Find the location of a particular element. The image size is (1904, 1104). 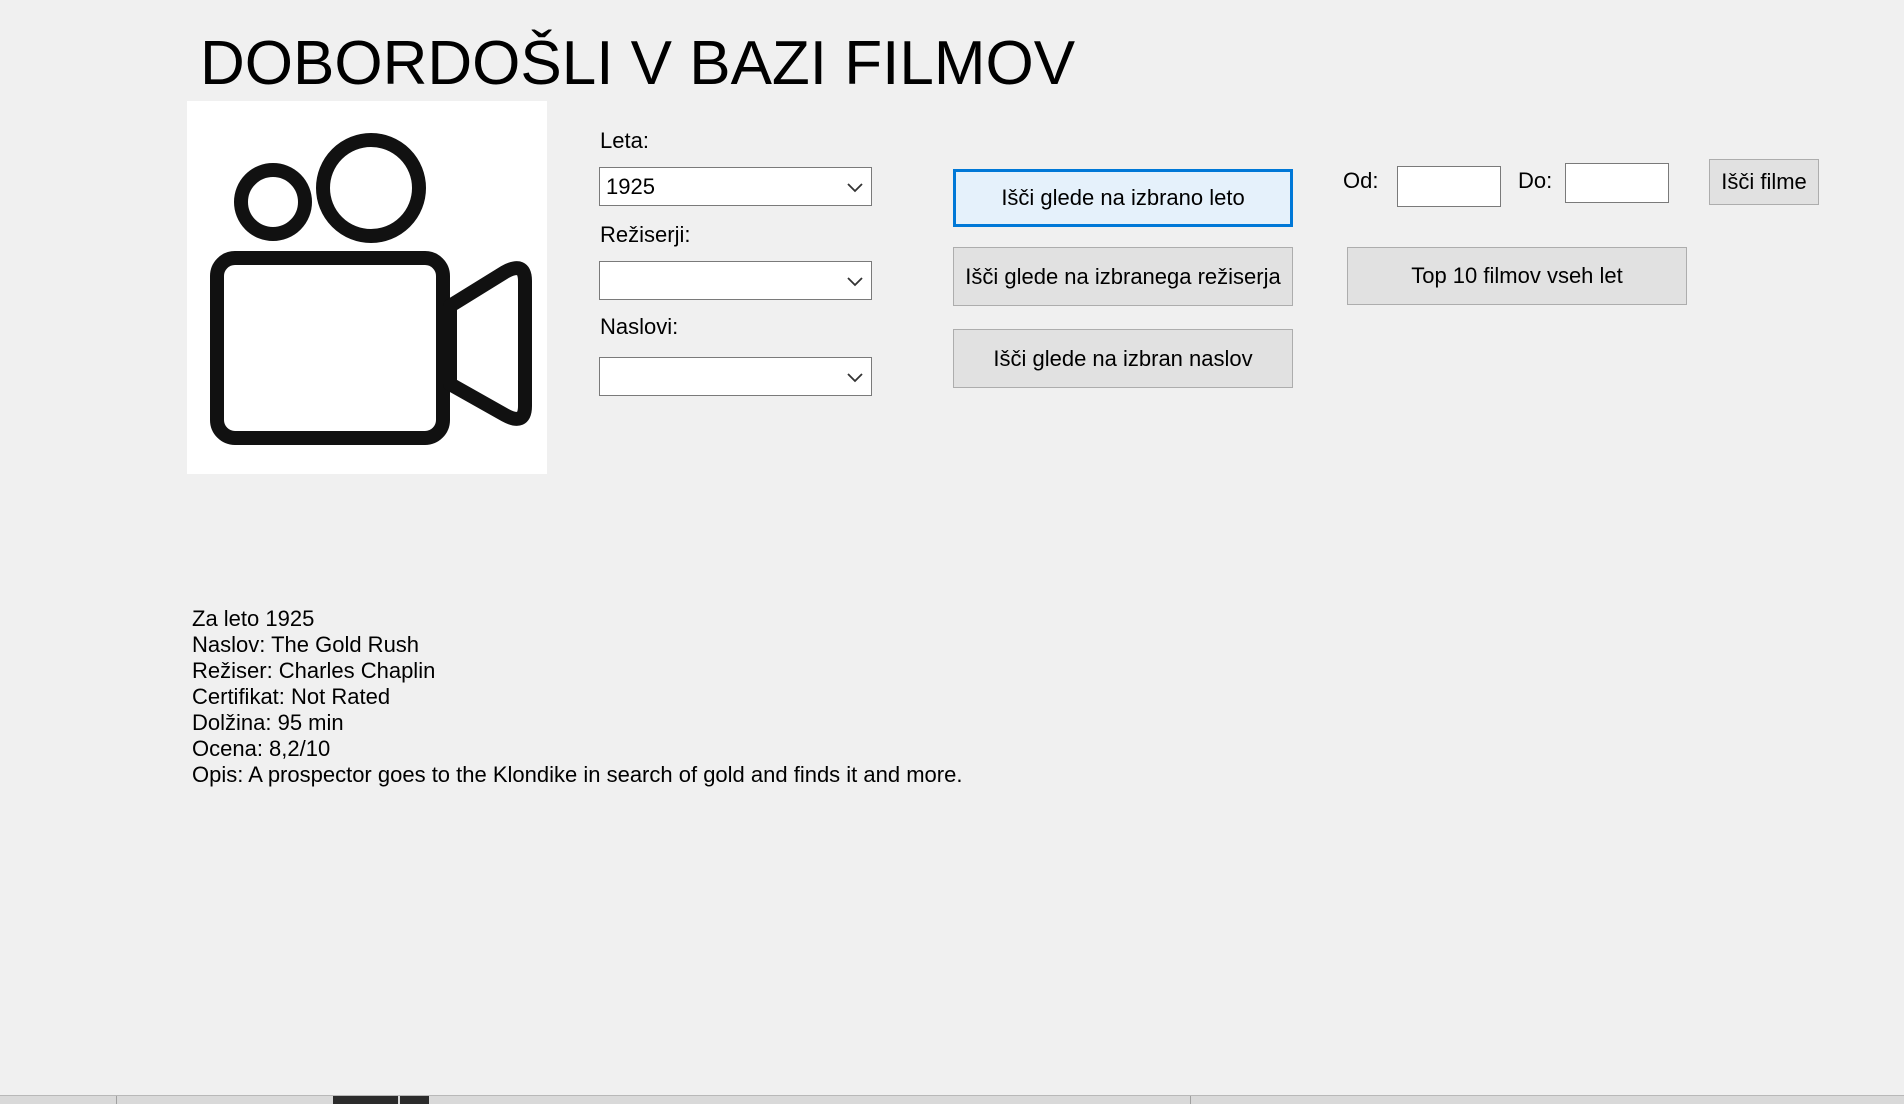

search-by-director-button: Išči glede na izbranega režiserja is located at coordinates (1123, 276).